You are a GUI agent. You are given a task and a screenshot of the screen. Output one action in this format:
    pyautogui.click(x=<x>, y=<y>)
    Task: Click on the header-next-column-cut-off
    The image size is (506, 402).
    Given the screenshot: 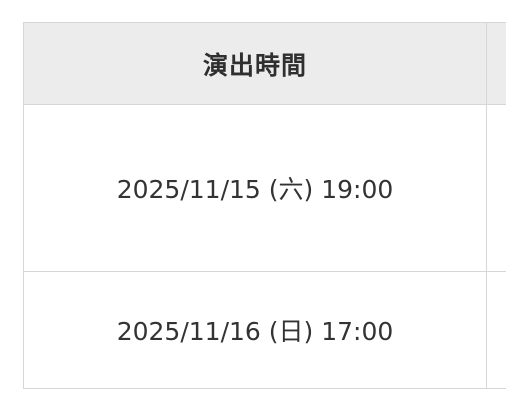 What is the action you would take?
    pyautogui.click(x=496, y=63)
    